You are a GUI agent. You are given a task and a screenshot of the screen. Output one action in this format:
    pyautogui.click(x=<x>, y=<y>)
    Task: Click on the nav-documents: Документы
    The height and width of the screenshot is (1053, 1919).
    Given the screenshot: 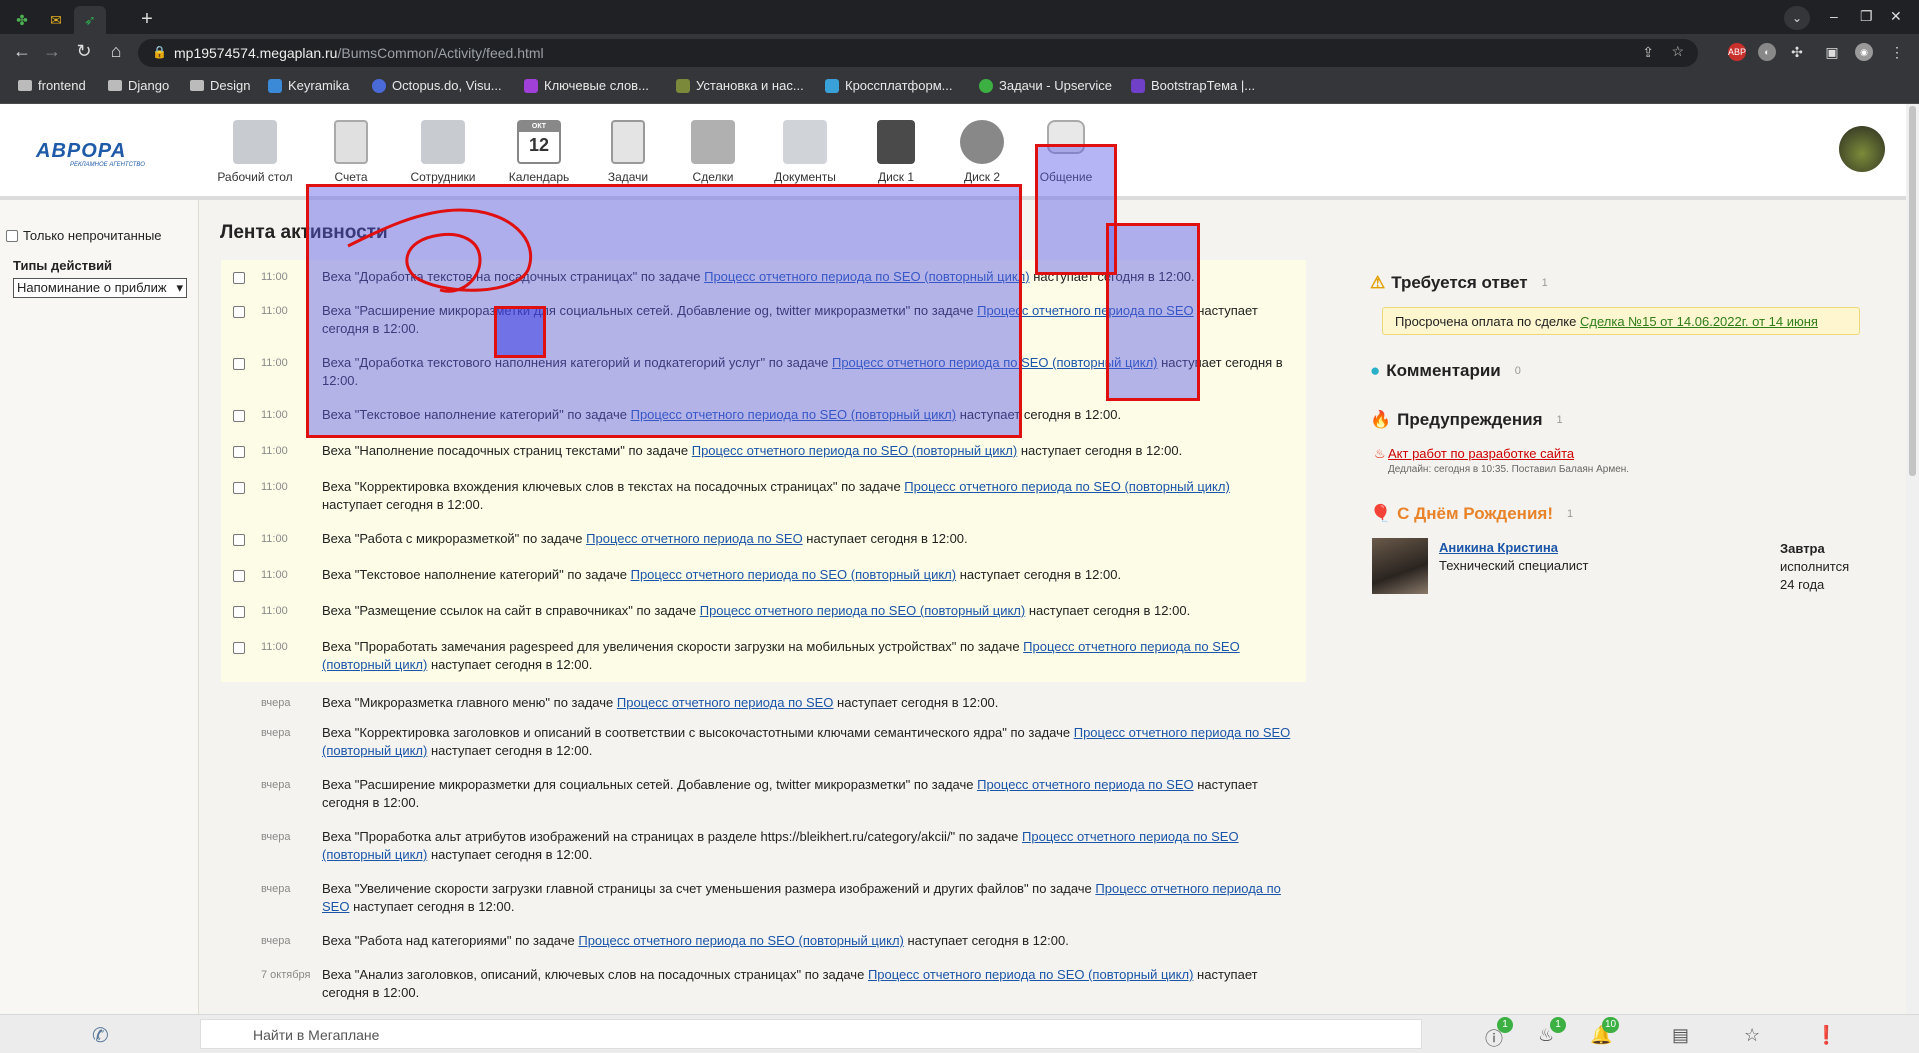 What is the action you would take?
    pyautogui.click(x=805, y=152)
    